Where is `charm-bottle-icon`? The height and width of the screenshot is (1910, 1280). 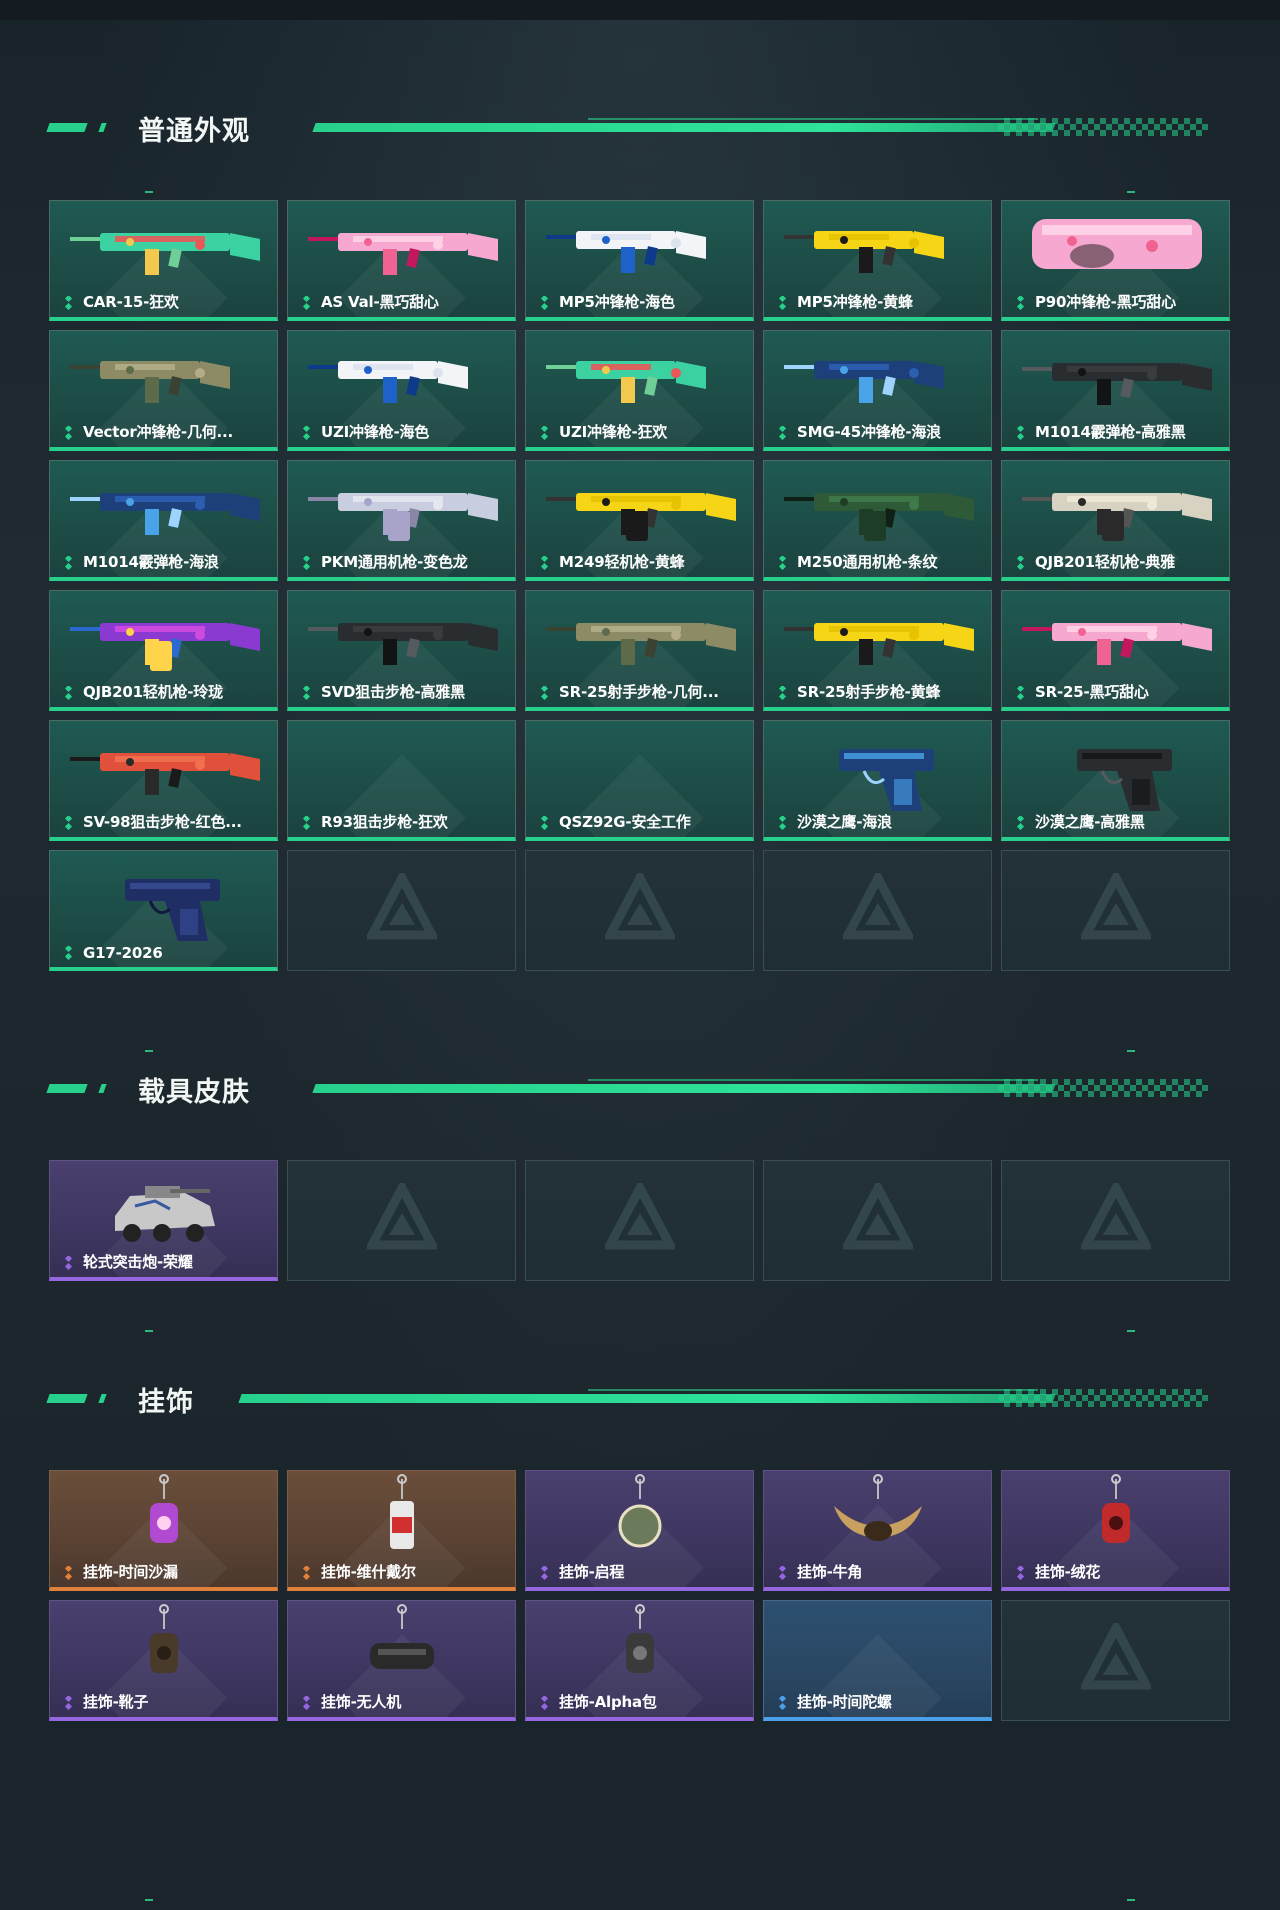 charm-bottle-icon is located at coordinates (402, 1511).